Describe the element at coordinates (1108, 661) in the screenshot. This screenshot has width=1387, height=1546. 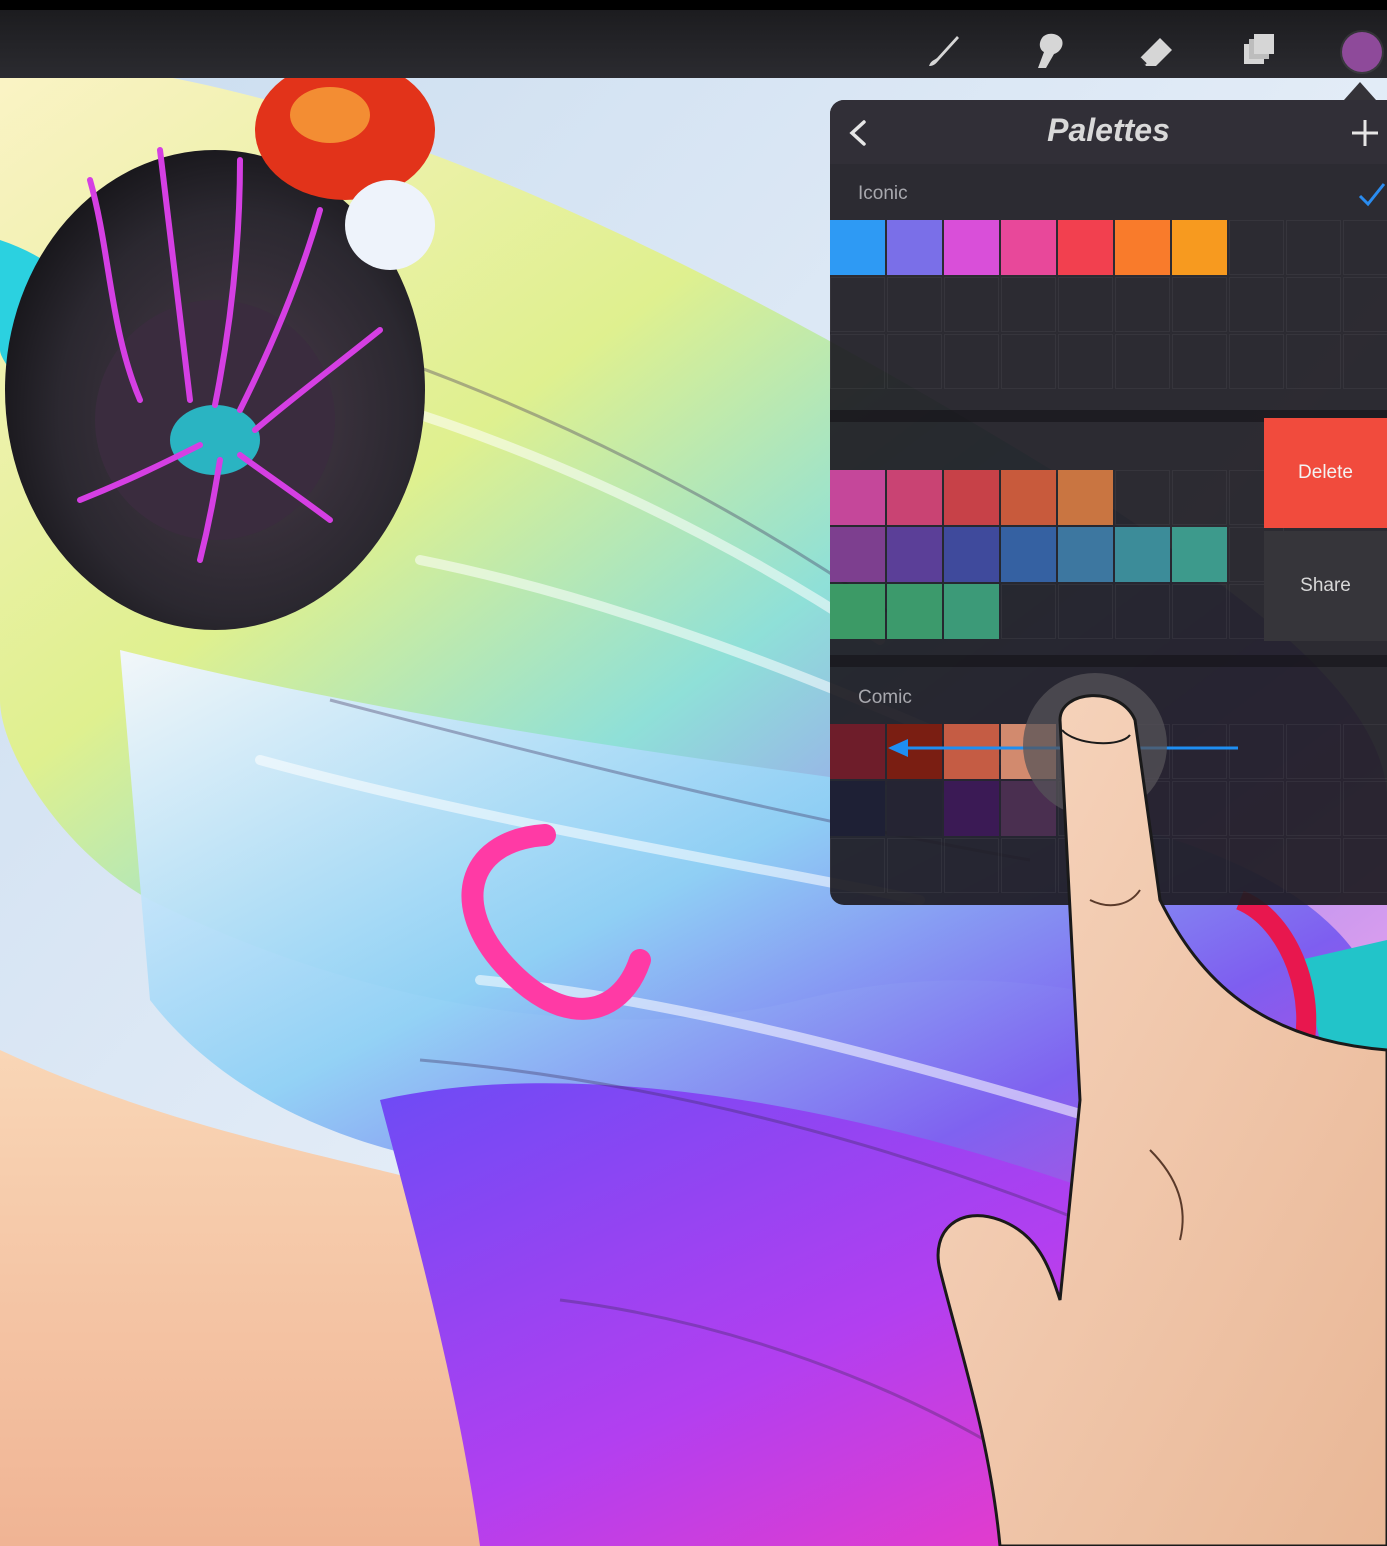
I see `section-divider` at that location.